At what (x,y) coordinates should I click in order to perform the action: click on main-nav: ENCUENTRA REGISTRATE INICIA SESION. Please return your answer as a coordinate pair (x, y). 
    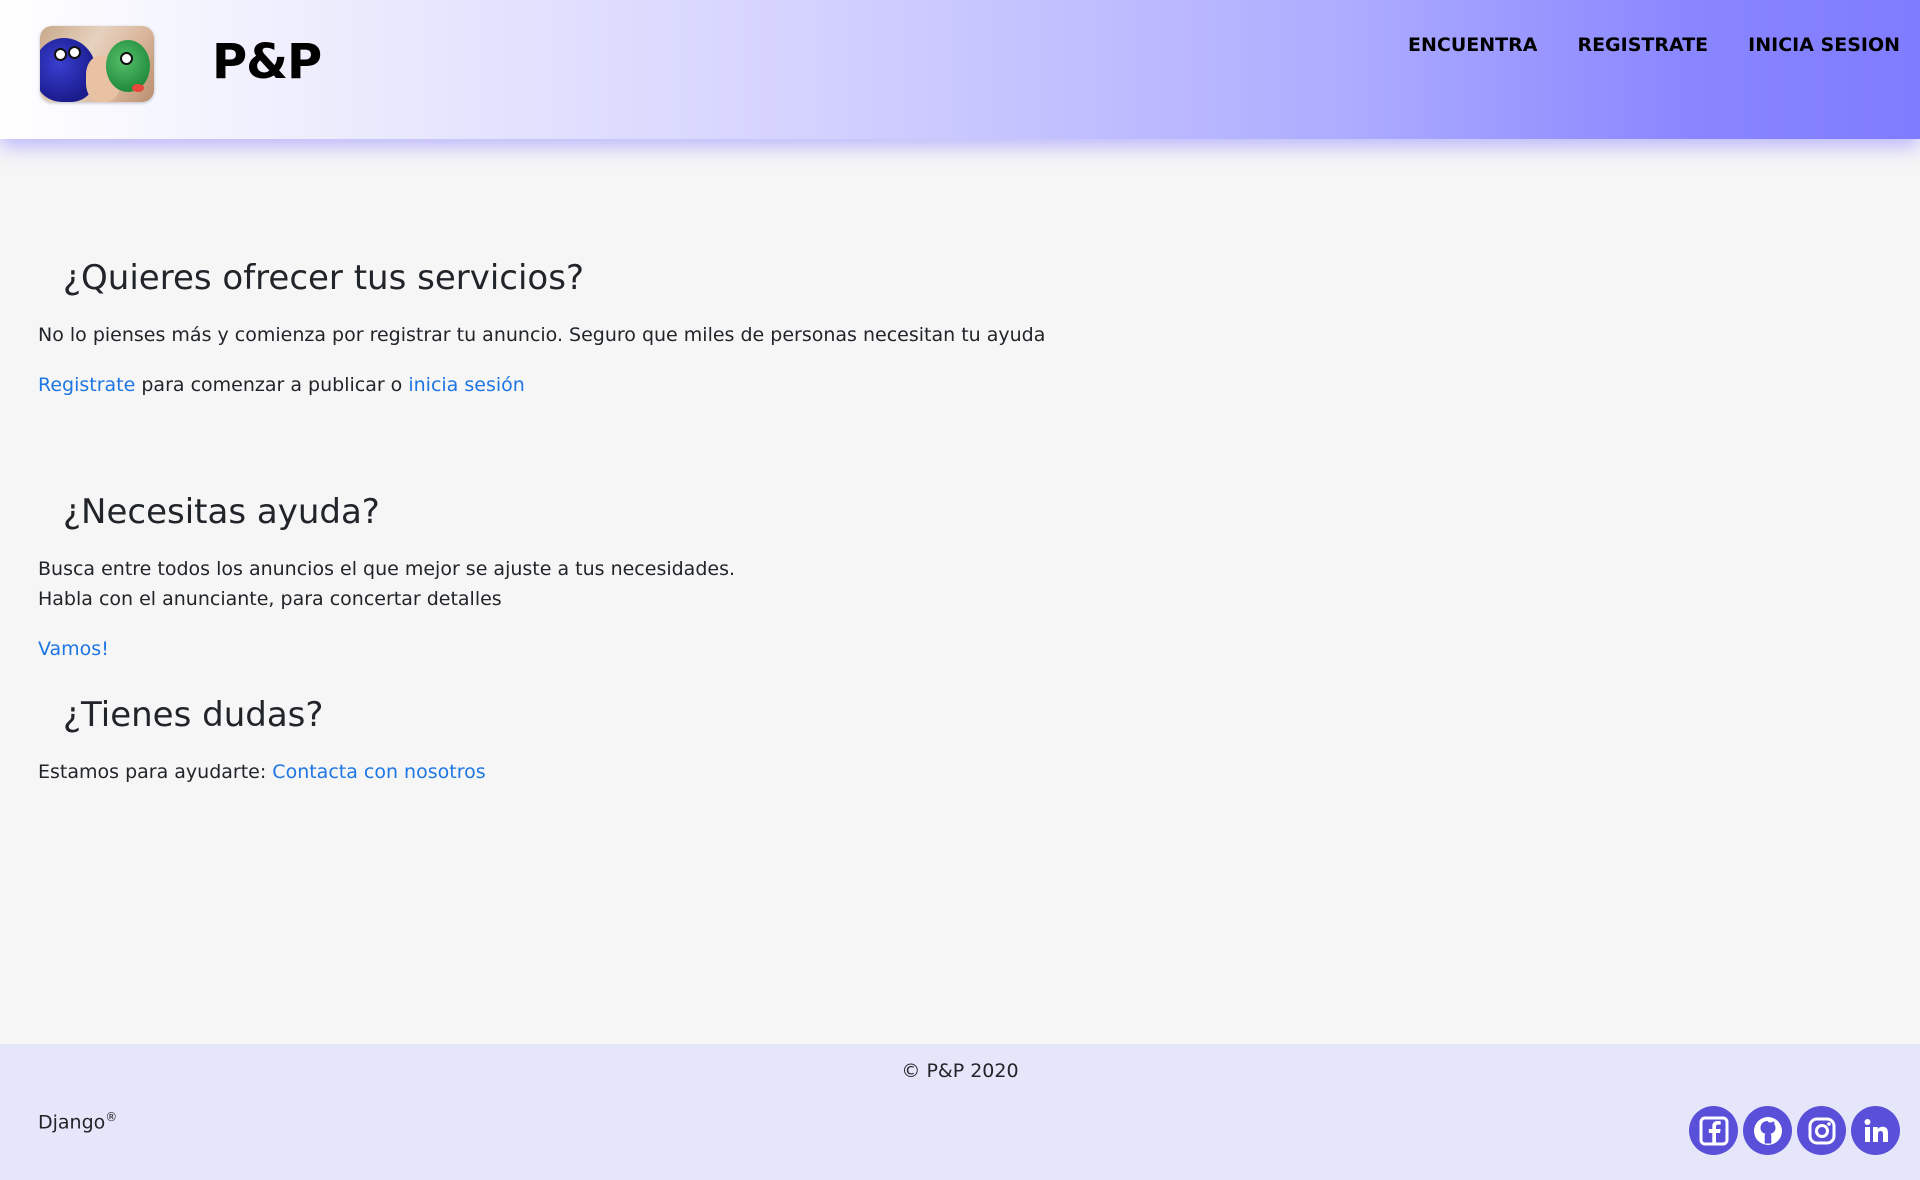
    Looking at the image, I should click on (1654, 45).